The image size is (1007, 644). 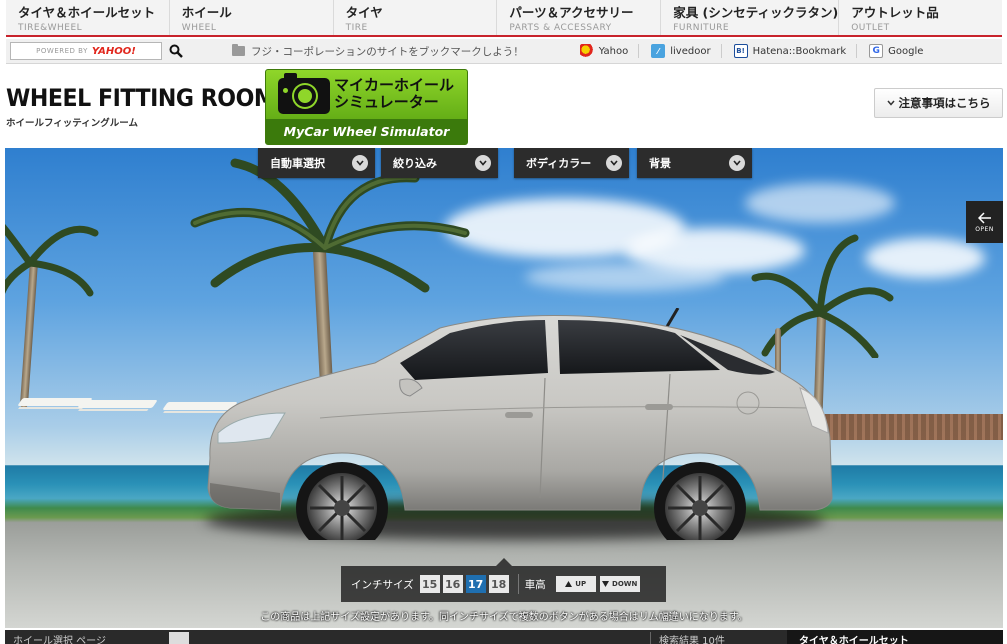 I want to click on nav-label: ホイール, so click(x=206, y=12).